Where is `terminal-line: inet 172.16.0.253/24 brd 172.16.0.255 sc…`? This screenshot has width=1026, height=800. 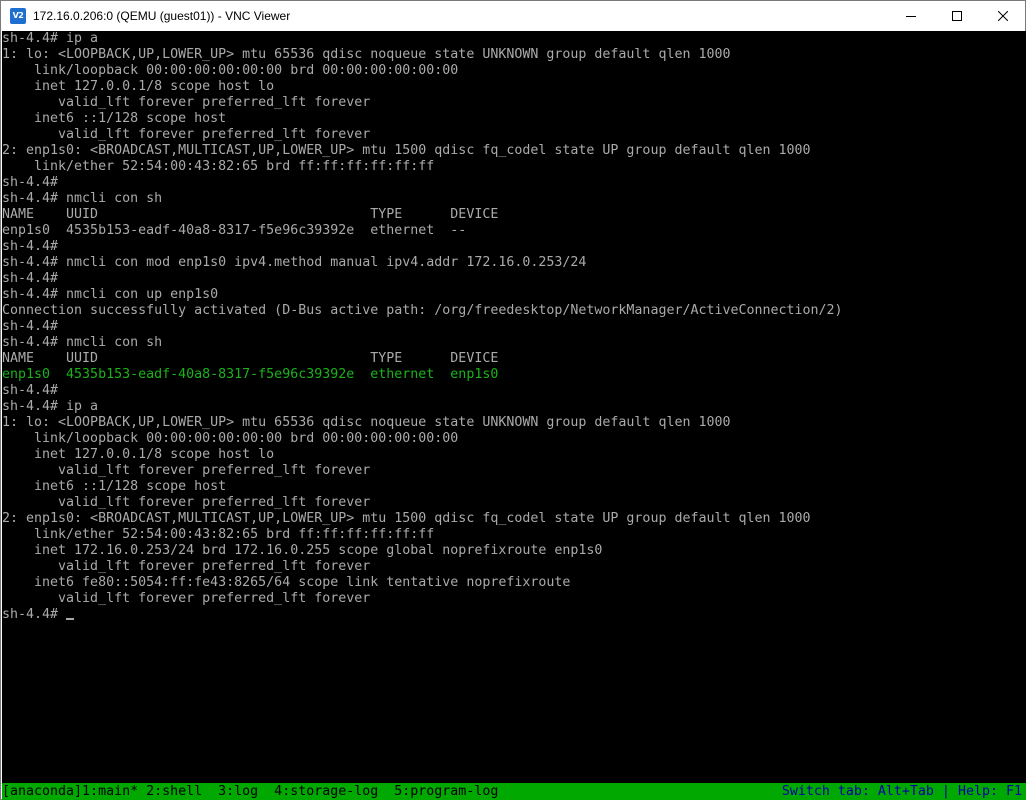
terminal-line: inet 172.16.0.253/24 brd 172.16.0.255 sc… is located at coordinates (422, 551).